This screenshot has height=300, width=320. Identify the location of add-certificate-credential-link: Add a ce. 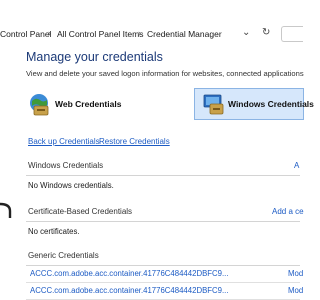
(288, 211).